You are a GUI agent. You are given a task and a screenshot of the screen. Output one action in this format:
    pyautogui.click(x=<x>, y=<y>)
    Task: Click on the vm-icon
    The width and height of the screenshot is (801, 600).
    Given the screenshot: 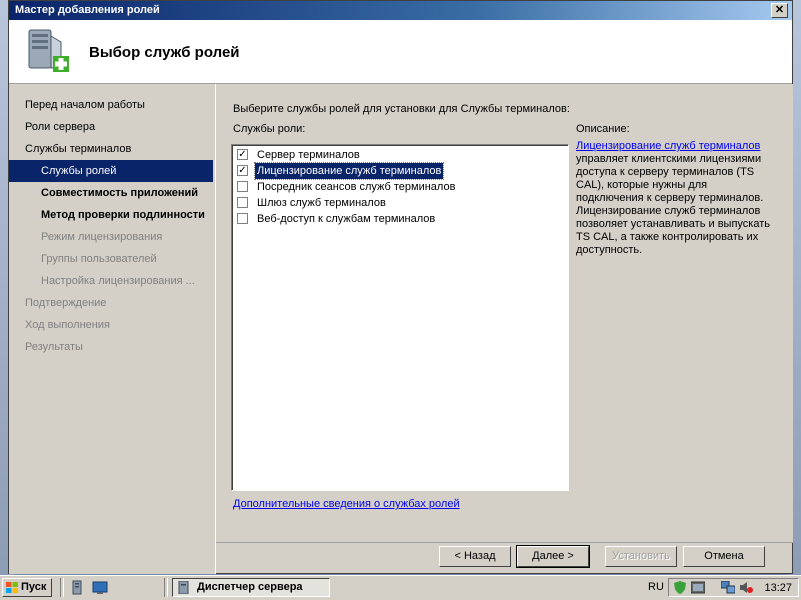 What is the action you would take?
    pyautogui.click(x=698, y=587)
    